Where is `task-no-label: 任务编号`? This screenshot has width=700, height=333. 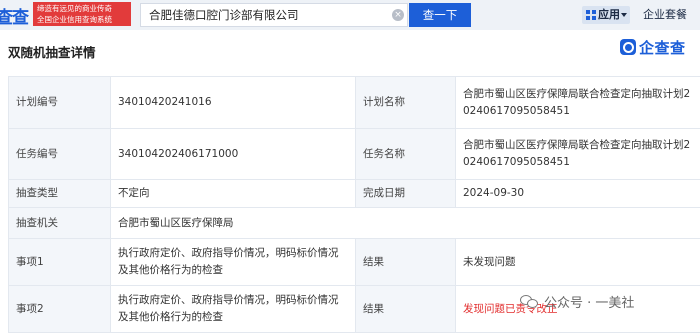 task-no-label: 任务编号 is located at coordinates (59, 154).